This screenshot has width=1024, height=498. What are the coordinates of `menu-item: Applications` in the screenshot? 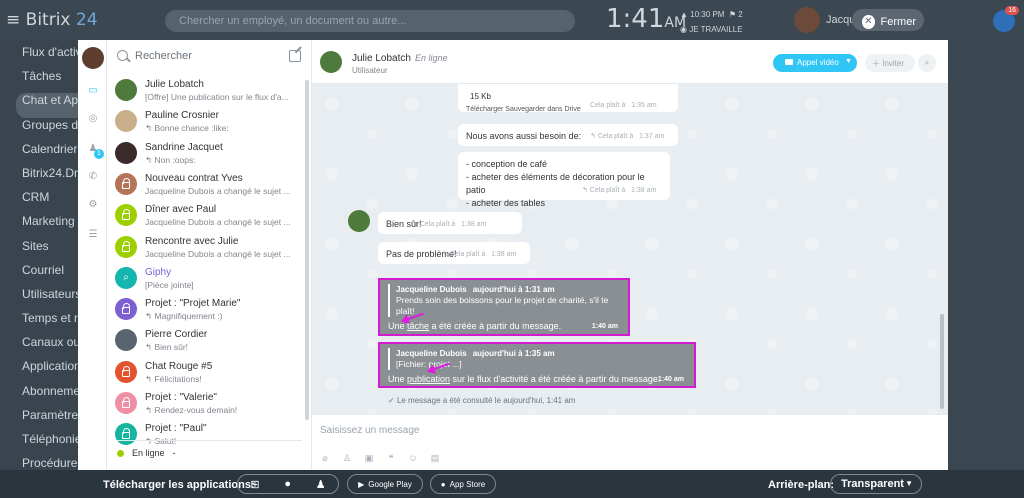 It's located at (51, 371).